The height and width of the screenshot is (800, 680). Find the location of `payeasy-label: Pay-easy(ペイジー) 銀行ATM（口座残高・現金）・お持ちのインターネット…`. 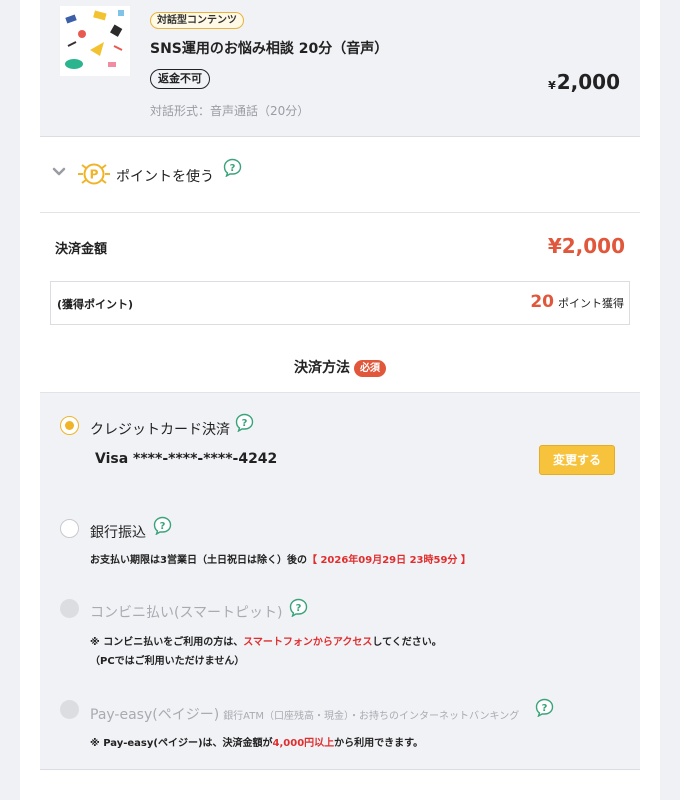

payeasy-label: Pay-easy(ペイジー) 銀行ATM（口座残高・現金）・お持ちのインターネット… is located at coordinates (304, 714).